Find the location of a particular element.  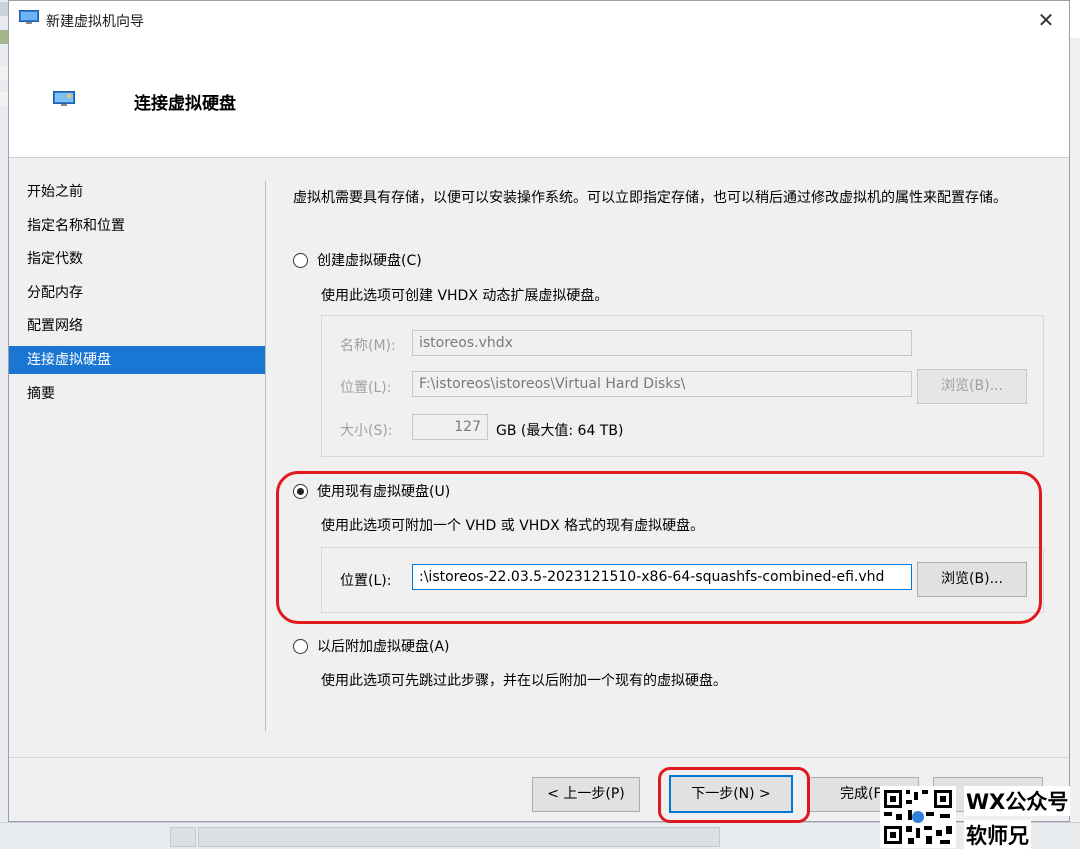

nav-item-memory: 分配内存 is located at coordinates (137, 293).